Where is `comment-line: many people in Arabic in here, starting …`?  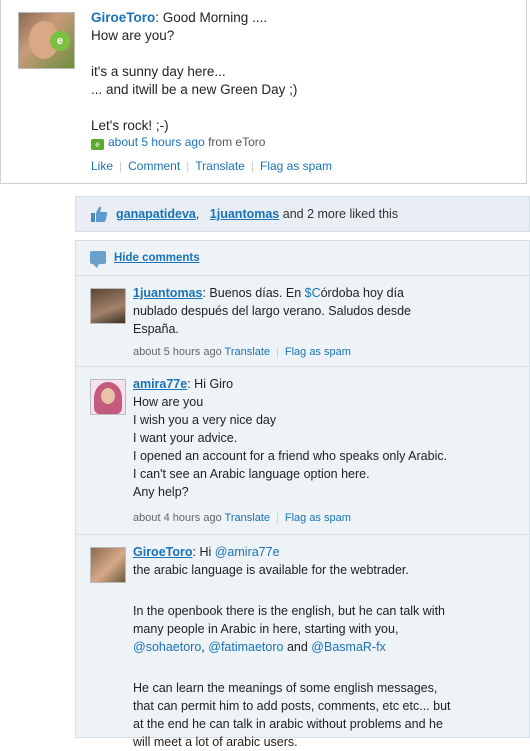
comment-line: many people in Arabic in here, starting … is located at coordinates (266, 629).